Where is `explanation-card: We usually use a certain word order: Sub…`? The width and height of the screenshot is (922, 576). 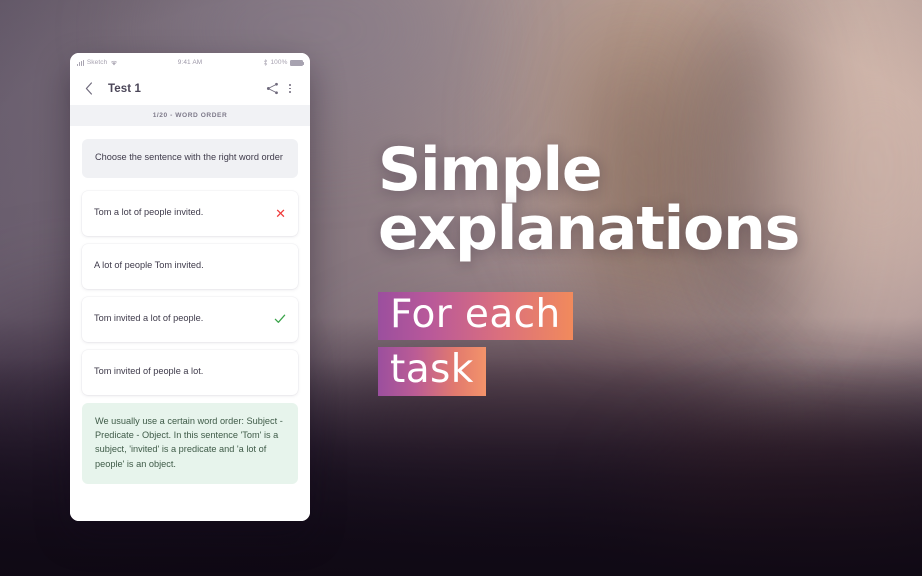
explanation-card: We usually use a certain word order: Sub… is located at coordinates (190, 443).